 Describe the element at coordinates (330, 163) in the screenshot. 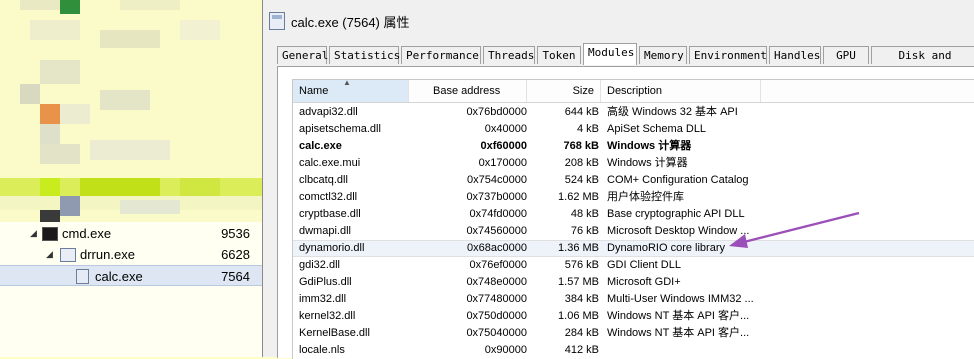

I see `cell-name: calc.exe.mui` at that location.